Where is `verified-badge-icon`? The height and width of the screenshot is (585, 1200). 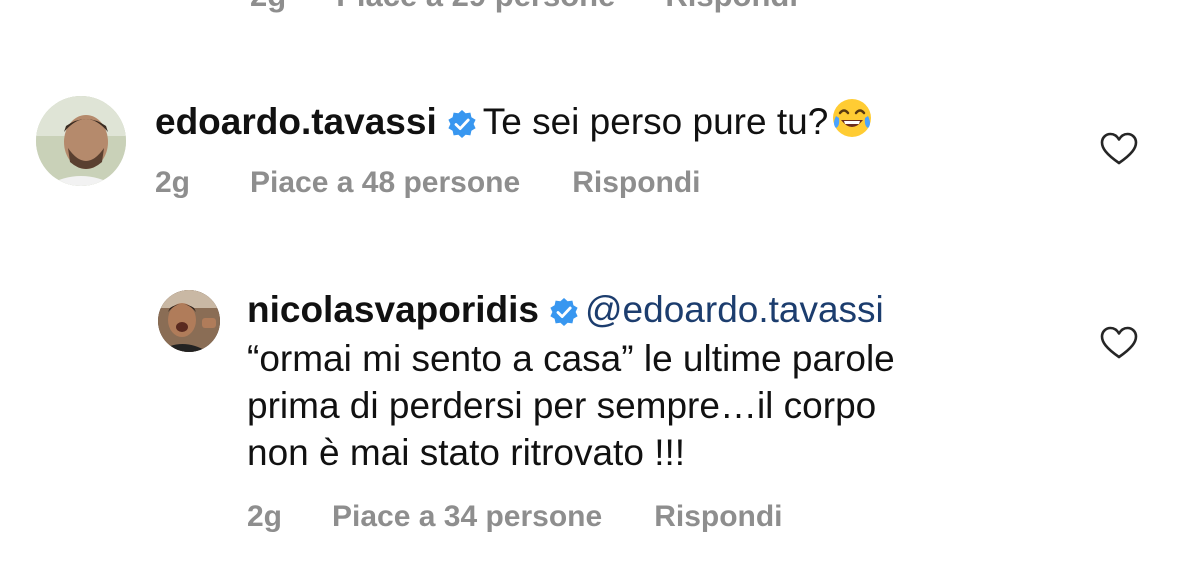 verified-badge-icon is located at coordinates (564, 312).